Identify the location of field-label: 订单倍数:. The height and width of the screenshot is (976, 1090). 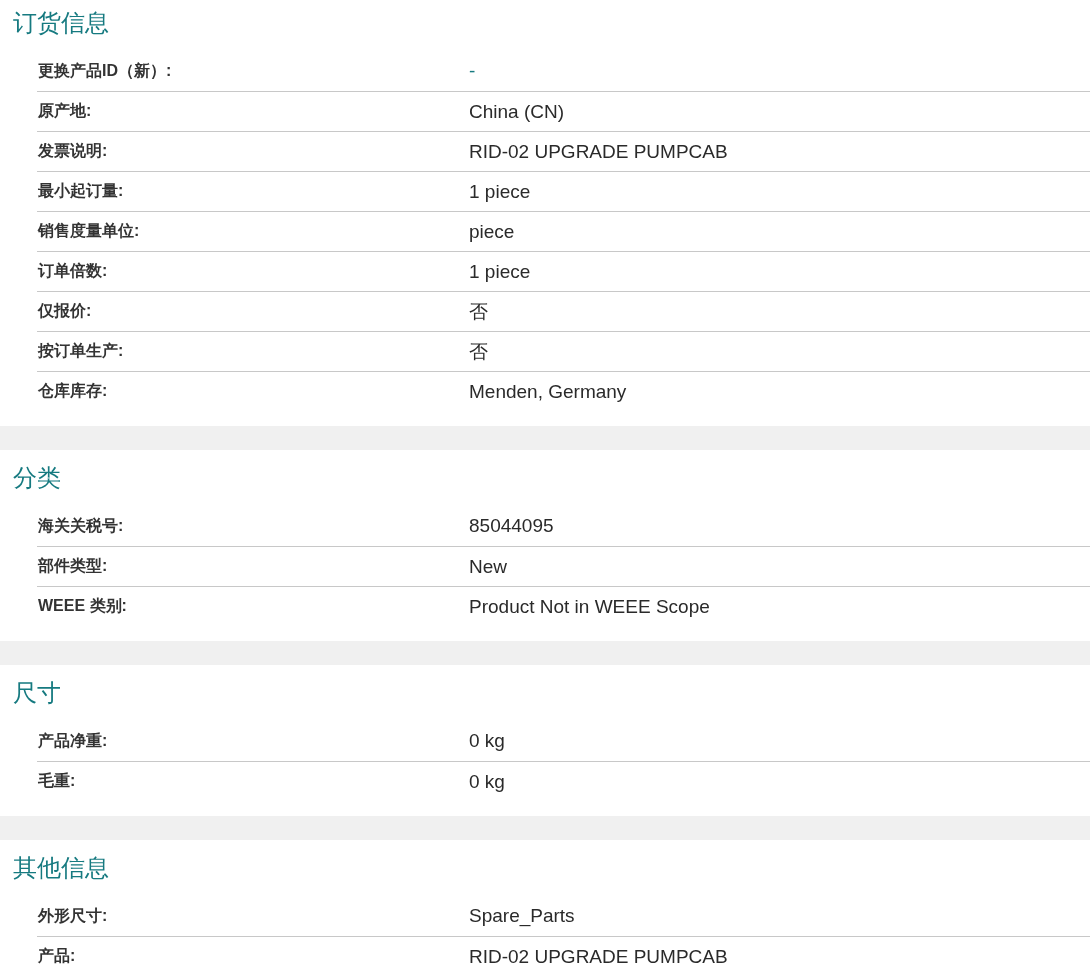
(73, 271).